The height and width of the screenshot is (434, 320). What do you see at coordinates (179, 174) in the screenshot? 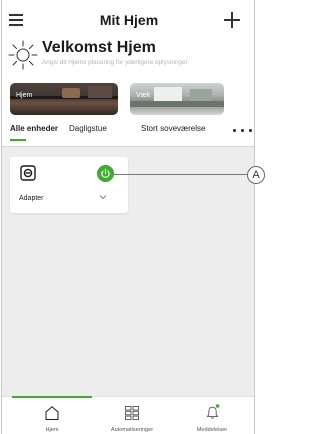
I see `callout-line` at bounding box center [179, 174].